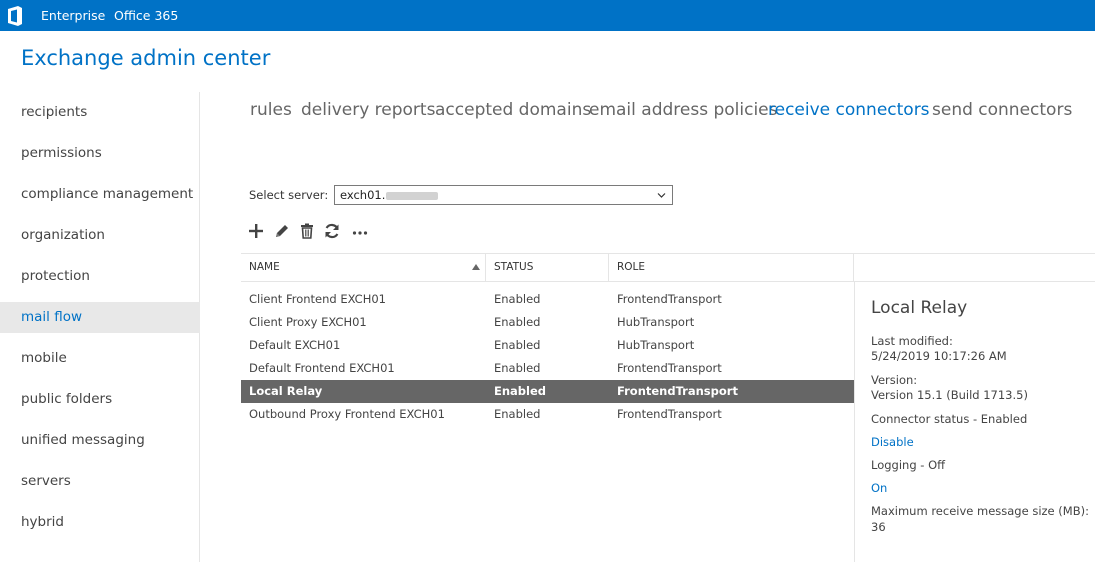 The height and width of the screenshot is (562, 1095). What do you see at coordinates (100, 194) in the screenshot?
I see `nav-item-compliance-management: compliance management` at bounding box center [100, 194].